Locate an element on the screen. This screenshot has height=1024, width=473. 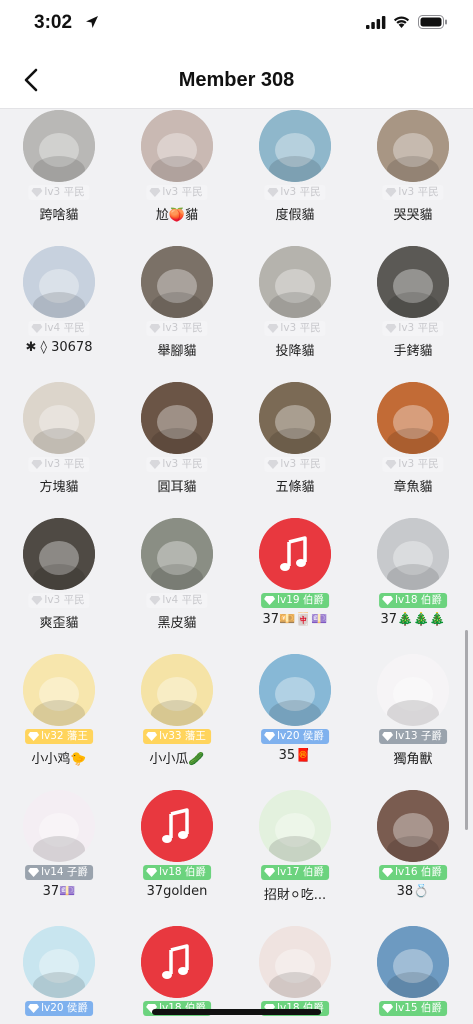
member-item: lv3 平民 度假貓 is located at coordinates (295, 178).